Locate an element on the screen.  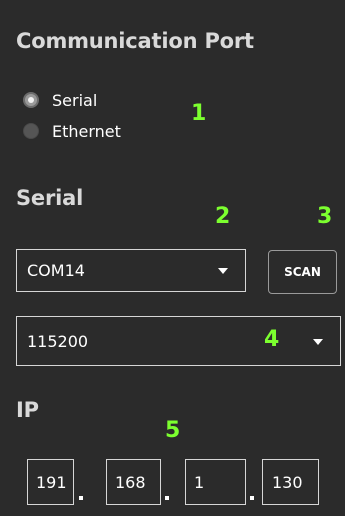
radio-serial-indicator is located at coordinates (31, 100).